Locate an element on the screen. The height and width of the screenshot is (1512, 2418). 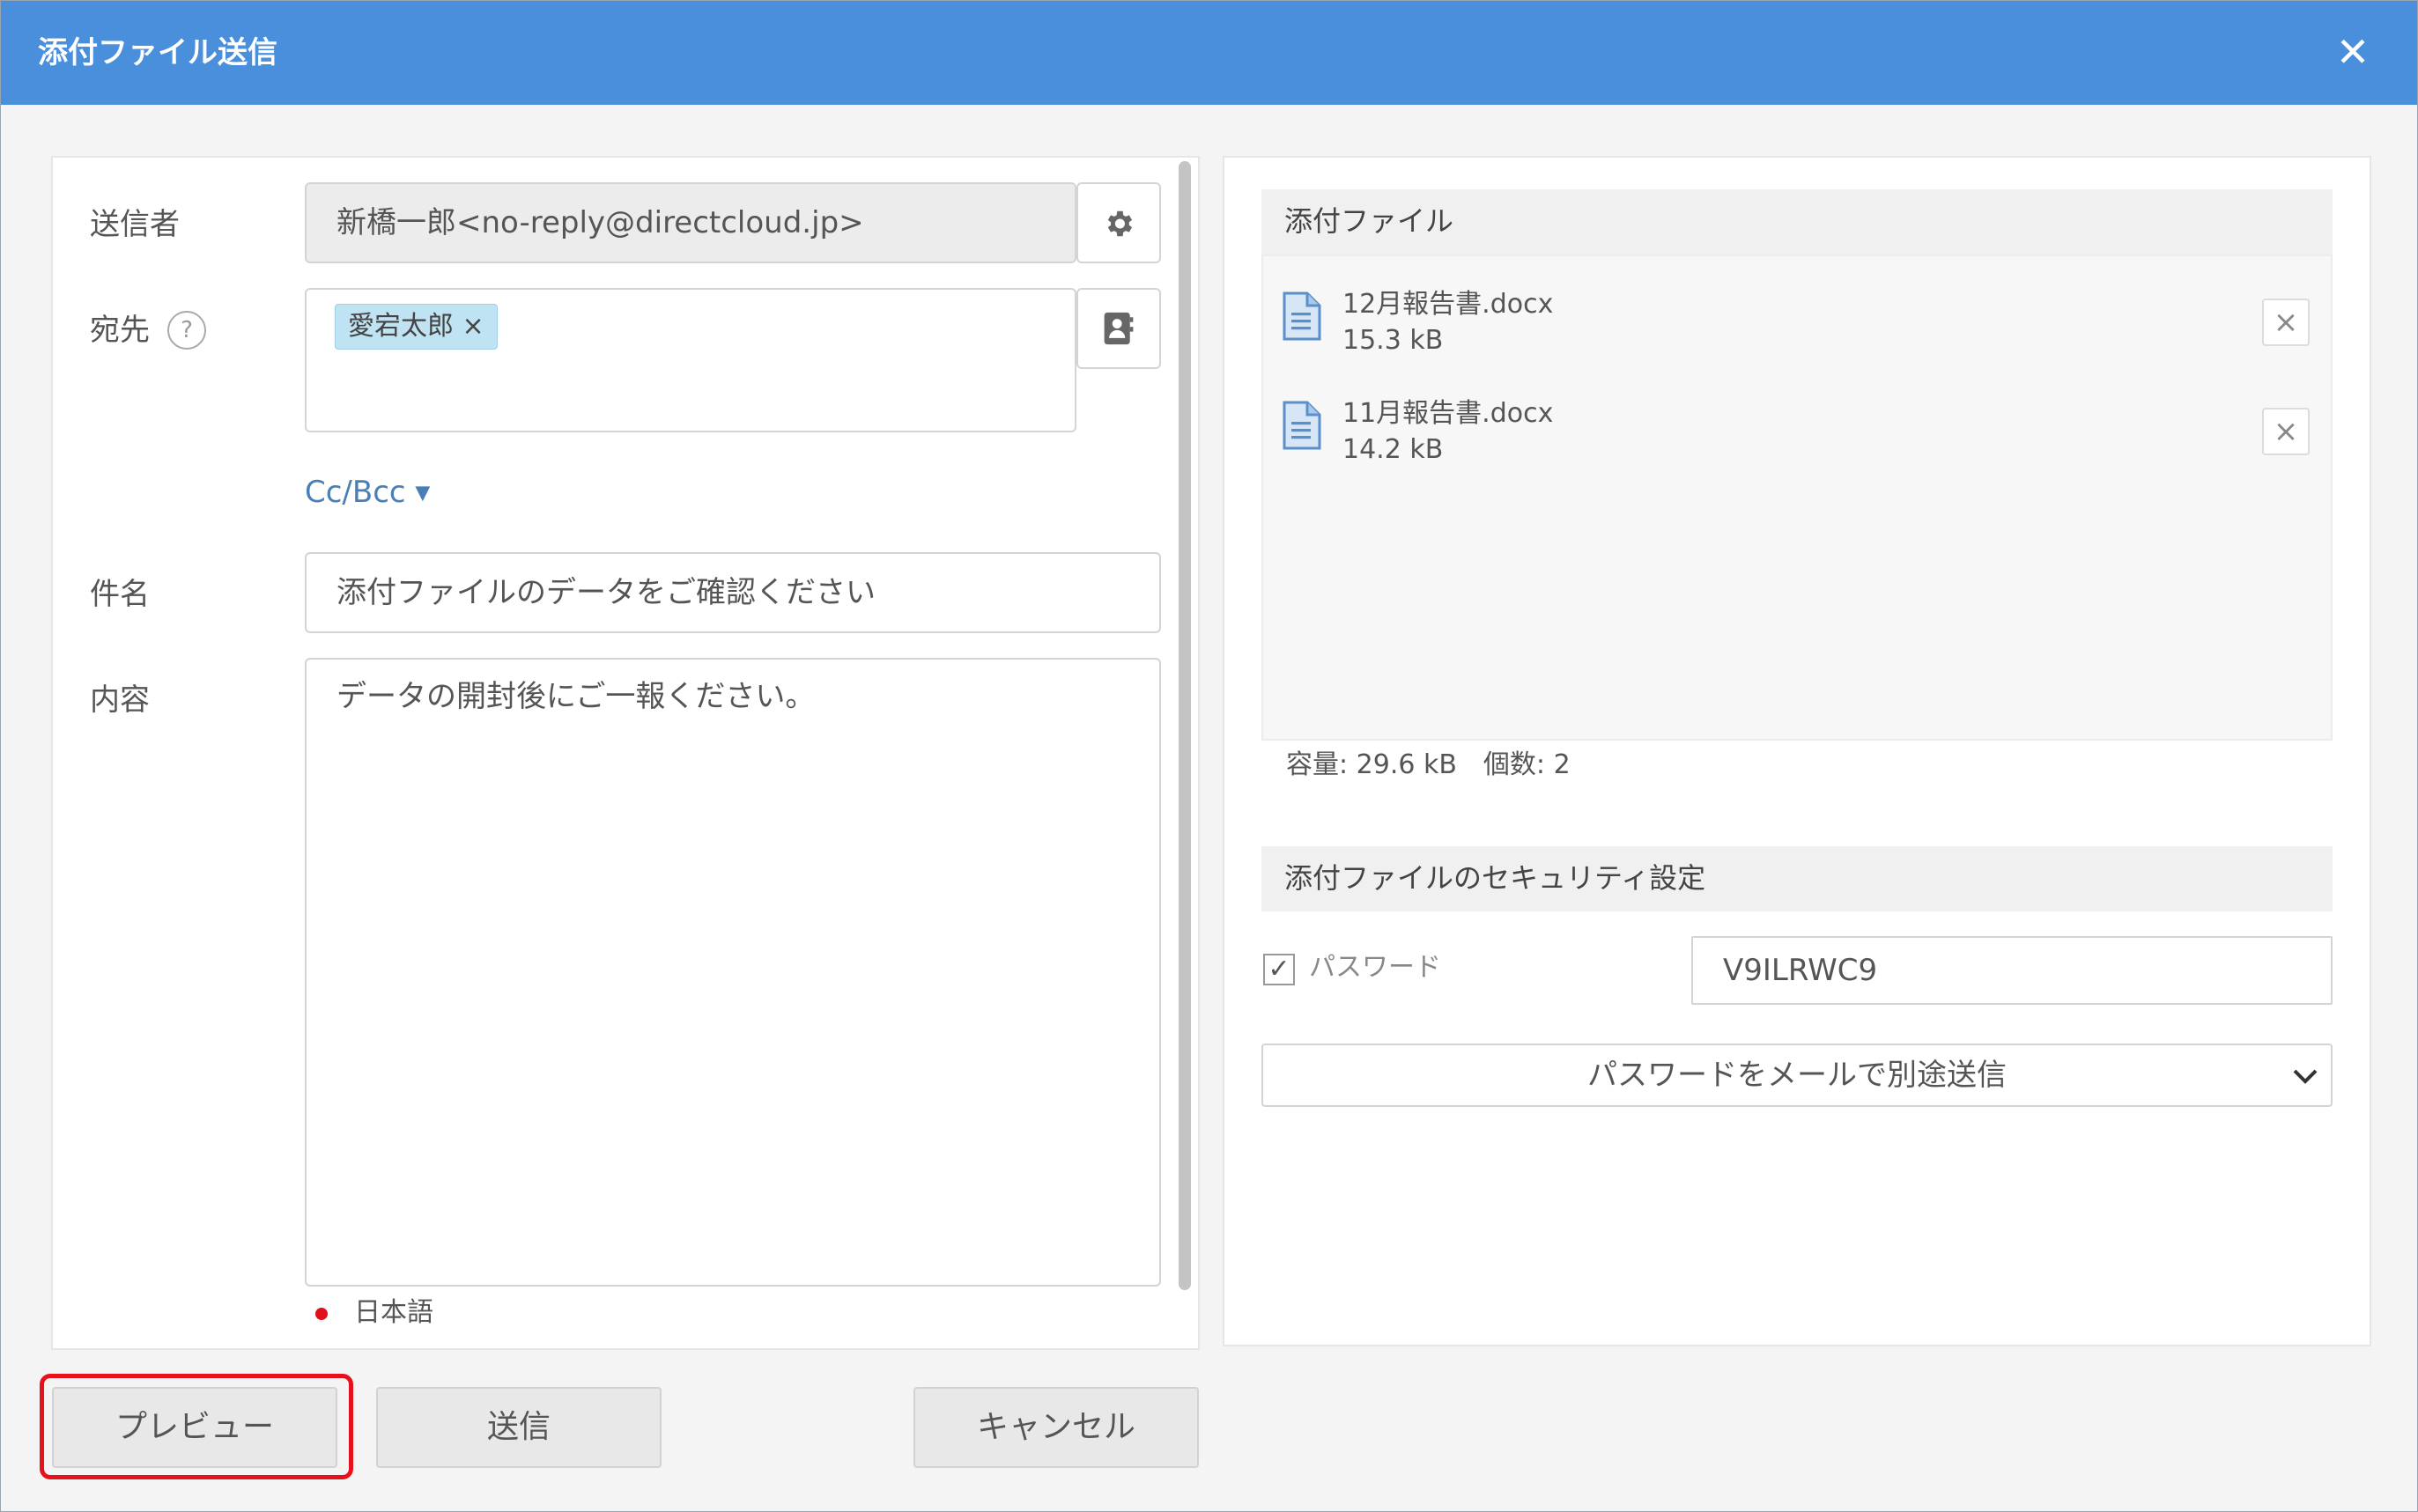
file-name: 11月報告書.docx is located at coordinates (1448, 413).